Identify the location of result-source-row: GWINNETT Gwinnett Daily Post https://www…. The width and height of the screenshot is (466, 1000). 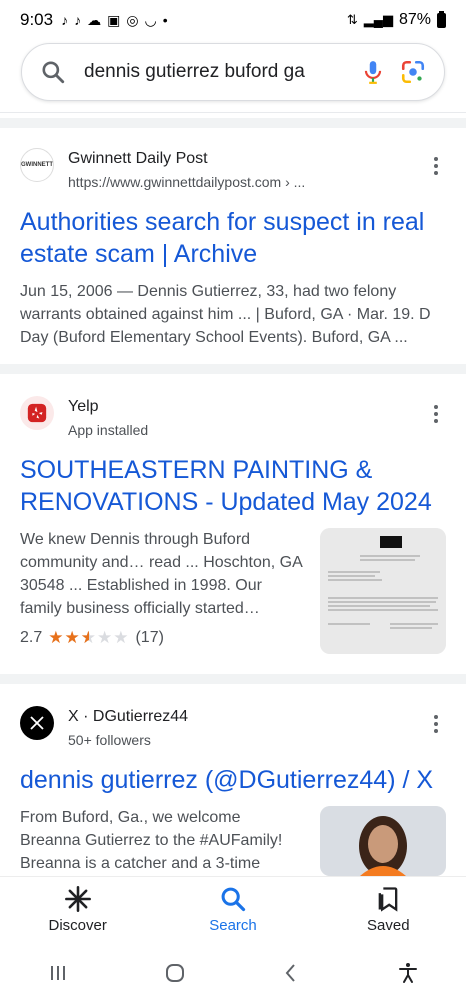
(233, 170).